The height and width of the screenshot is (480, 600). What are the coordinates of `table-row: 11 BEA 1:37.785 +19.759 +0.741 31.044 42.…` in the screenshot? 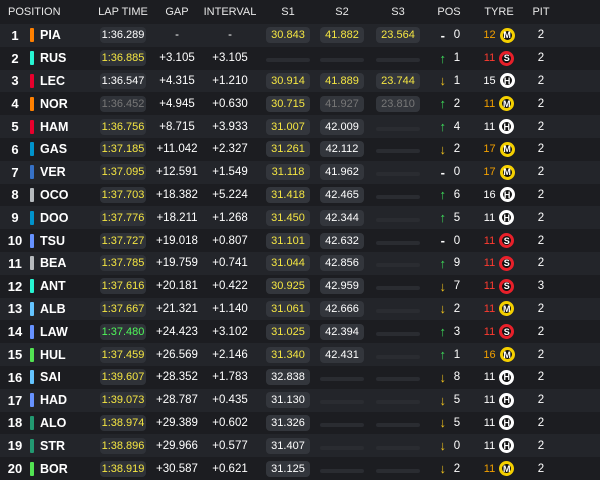 It's located at (300, 263).